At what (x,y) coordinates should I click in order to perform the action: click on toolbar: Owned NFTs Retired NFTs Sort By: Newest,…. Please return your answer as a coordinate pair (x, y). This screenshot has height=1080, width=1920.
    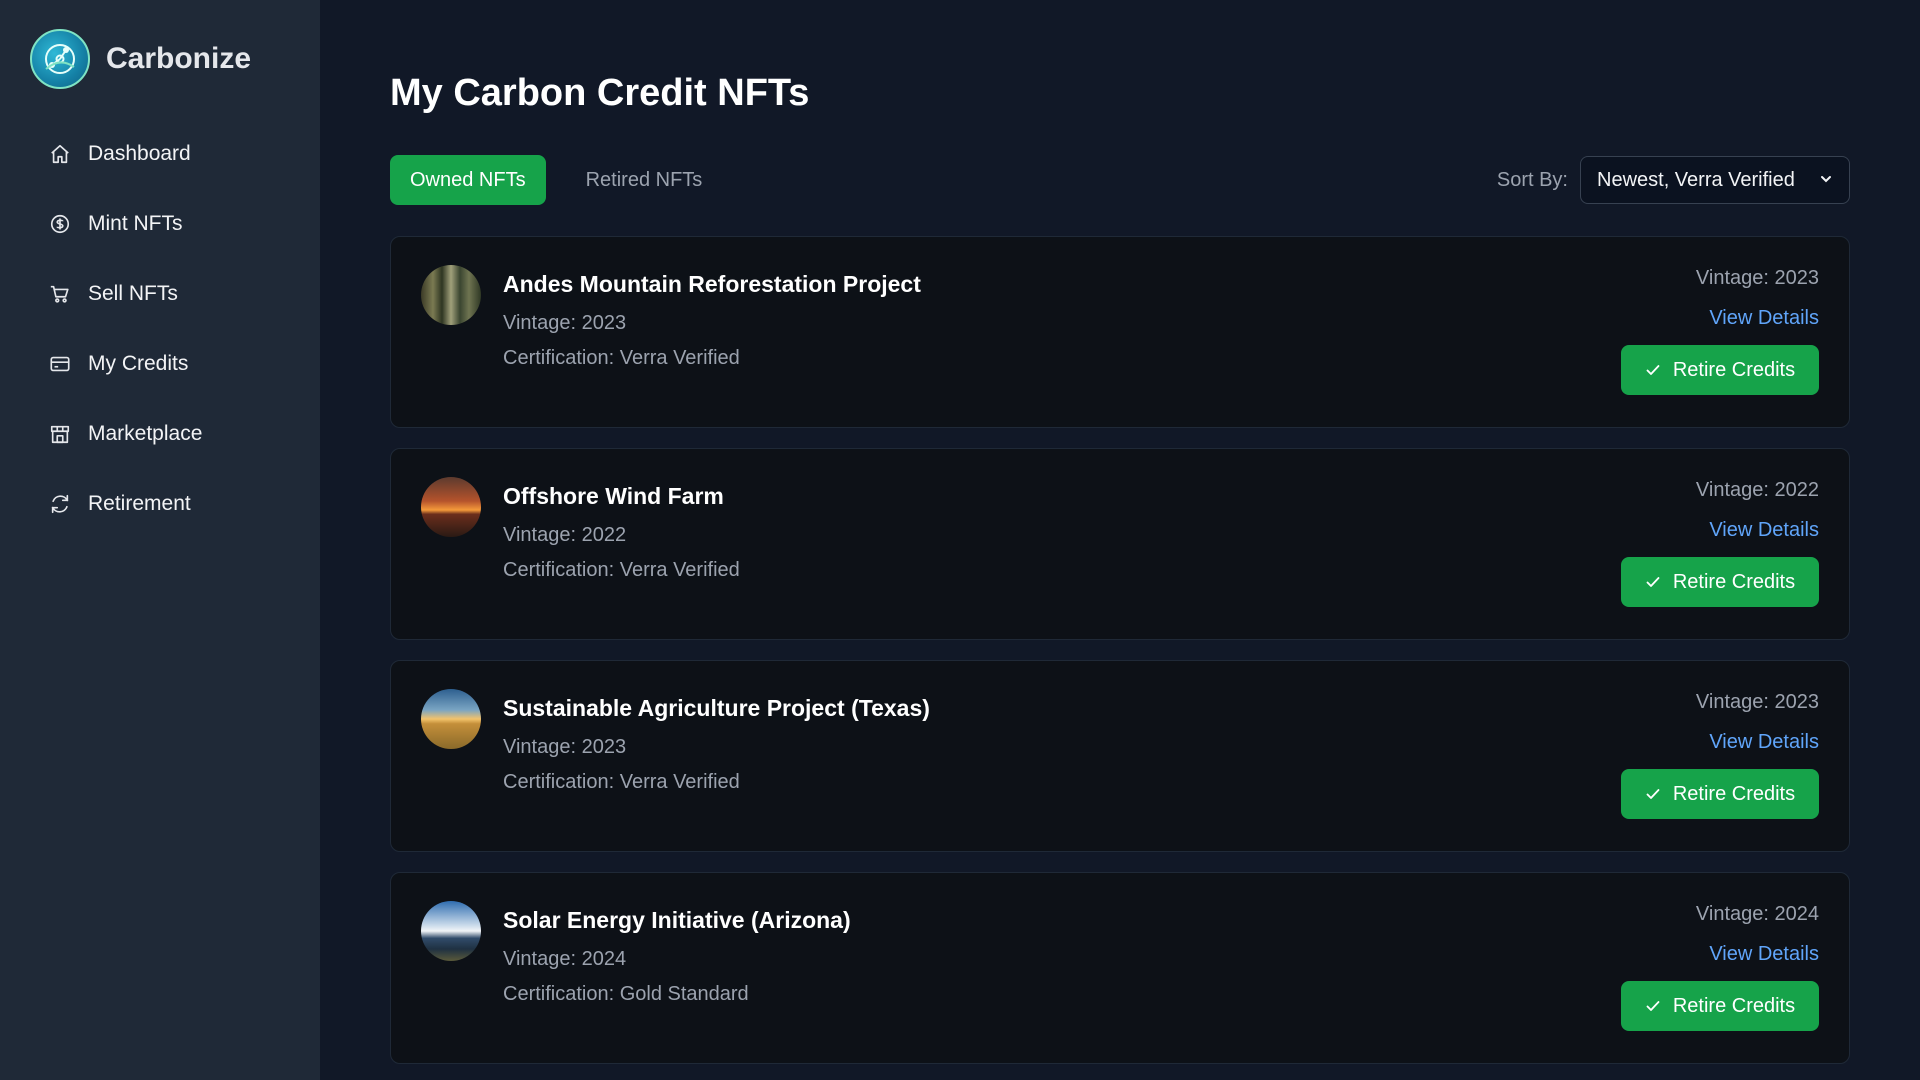
    Looking at the image, I should click on (1120, 180).